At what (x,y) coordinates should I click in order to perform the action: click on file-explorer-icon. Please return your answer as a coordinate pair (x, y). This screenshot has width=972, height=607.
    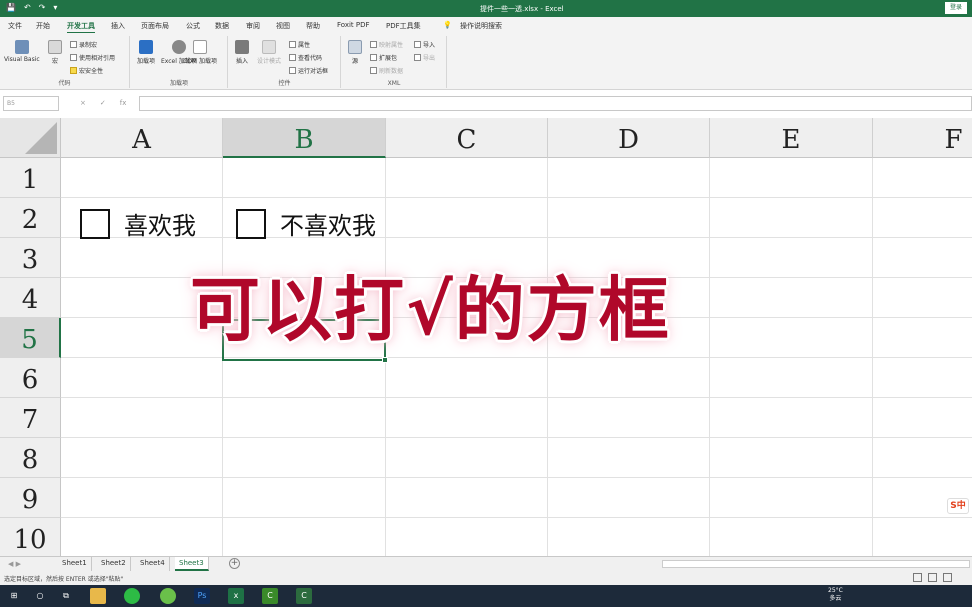
    Looking at the image, I should click on (98, 596).